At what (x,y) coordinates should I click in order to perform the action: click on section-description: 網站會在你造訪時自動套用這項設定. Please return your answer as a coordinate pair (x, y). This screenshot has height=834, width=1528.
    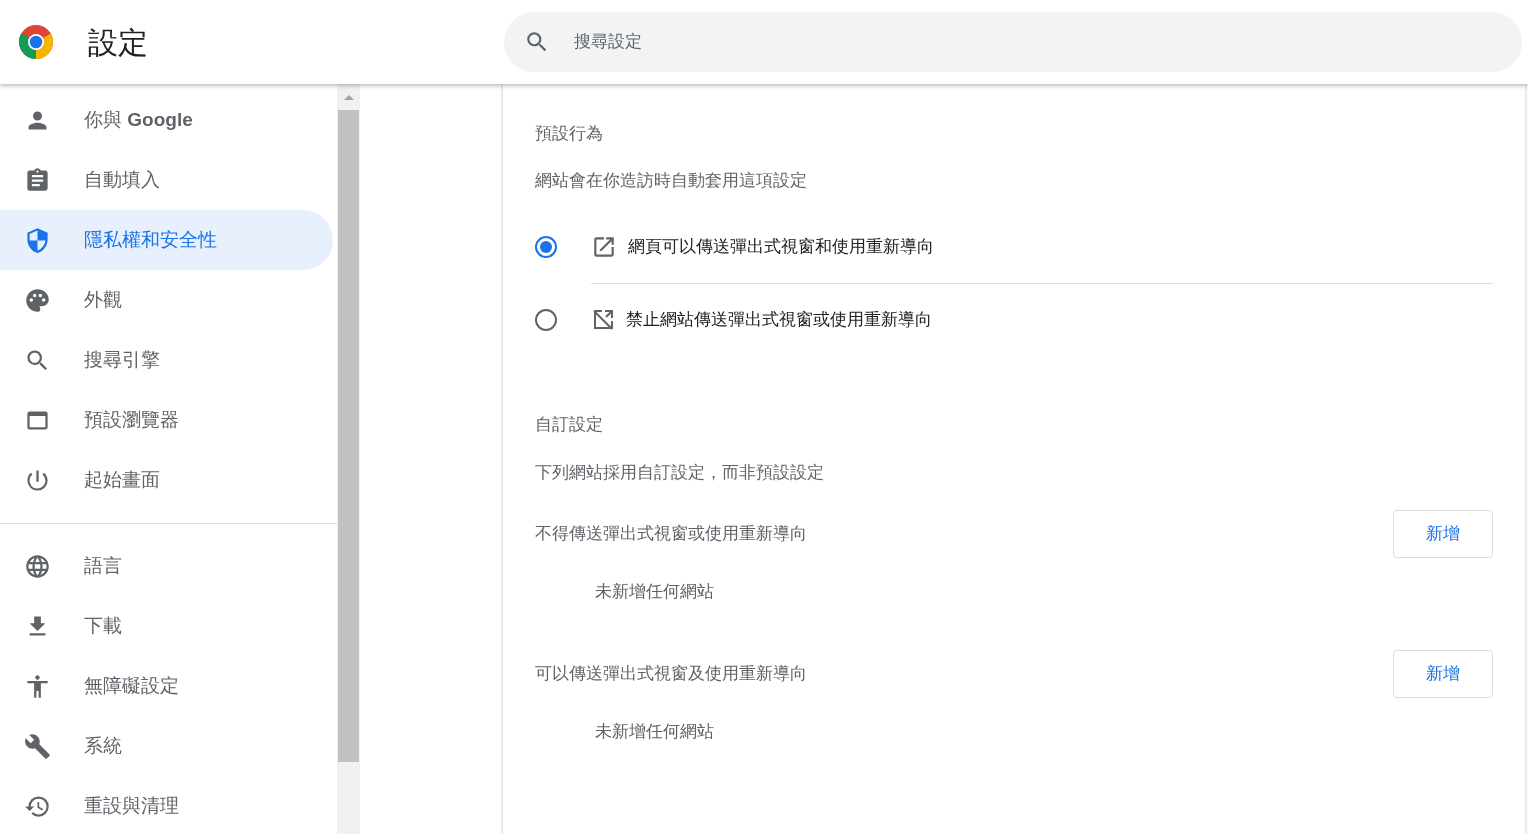
    Looking at the image, I should click on (671, 181).